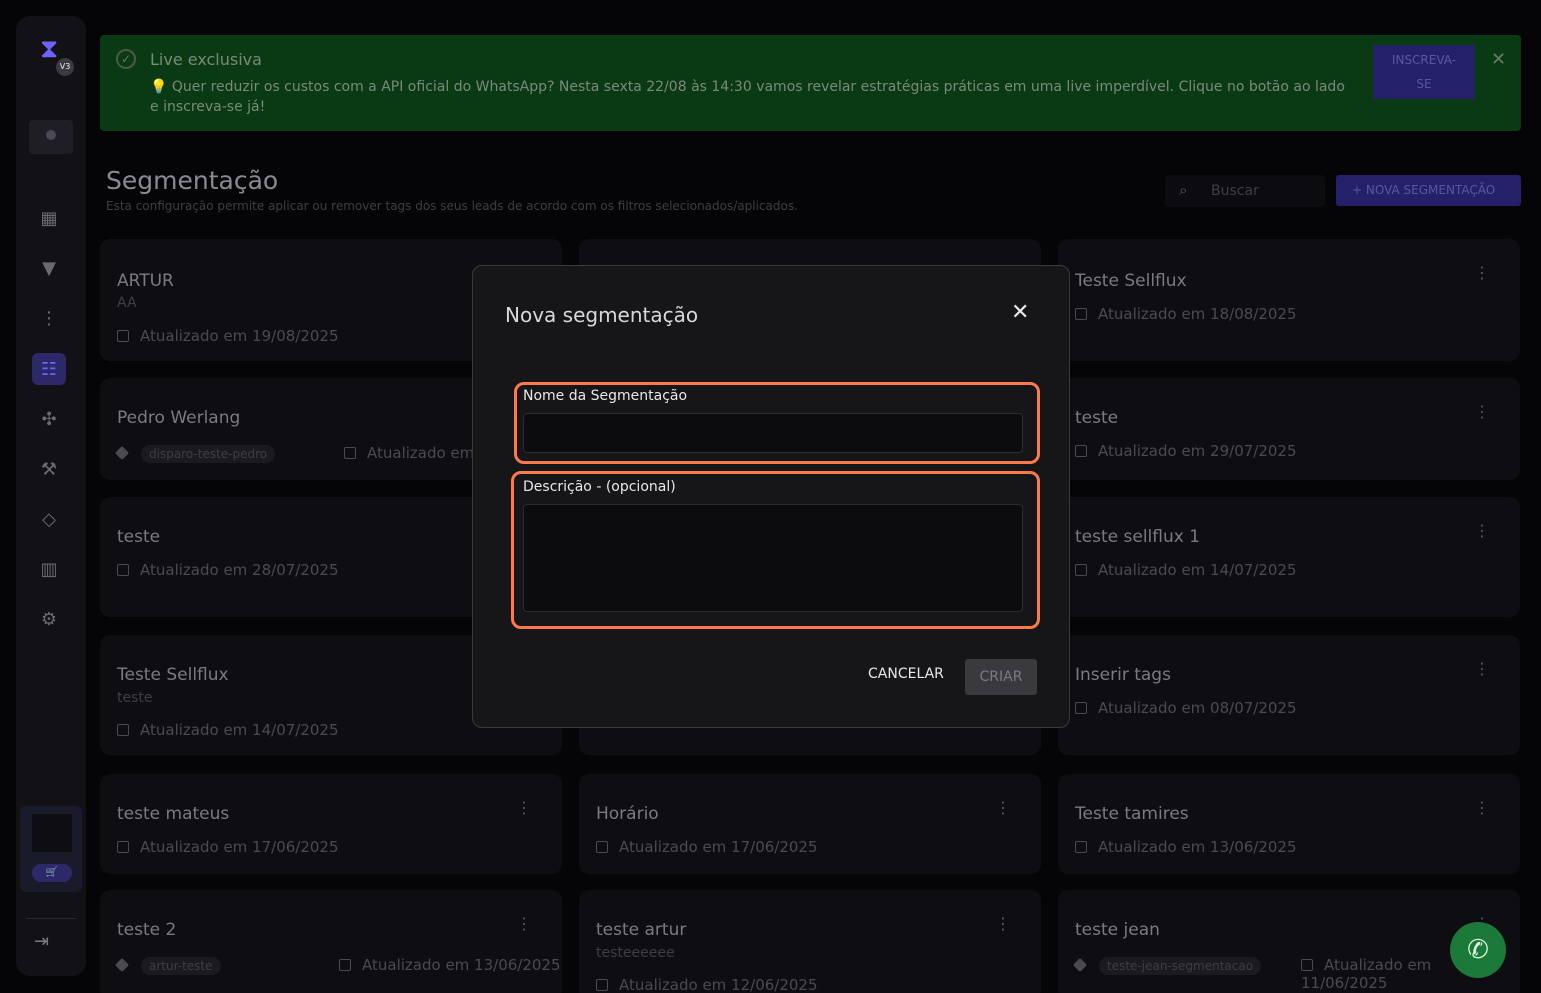 This screenshot has width=1541, height=993. Describe the element at coordinates (1235, 191) in the screenshot. I see `search-input: Buscar` at that location.